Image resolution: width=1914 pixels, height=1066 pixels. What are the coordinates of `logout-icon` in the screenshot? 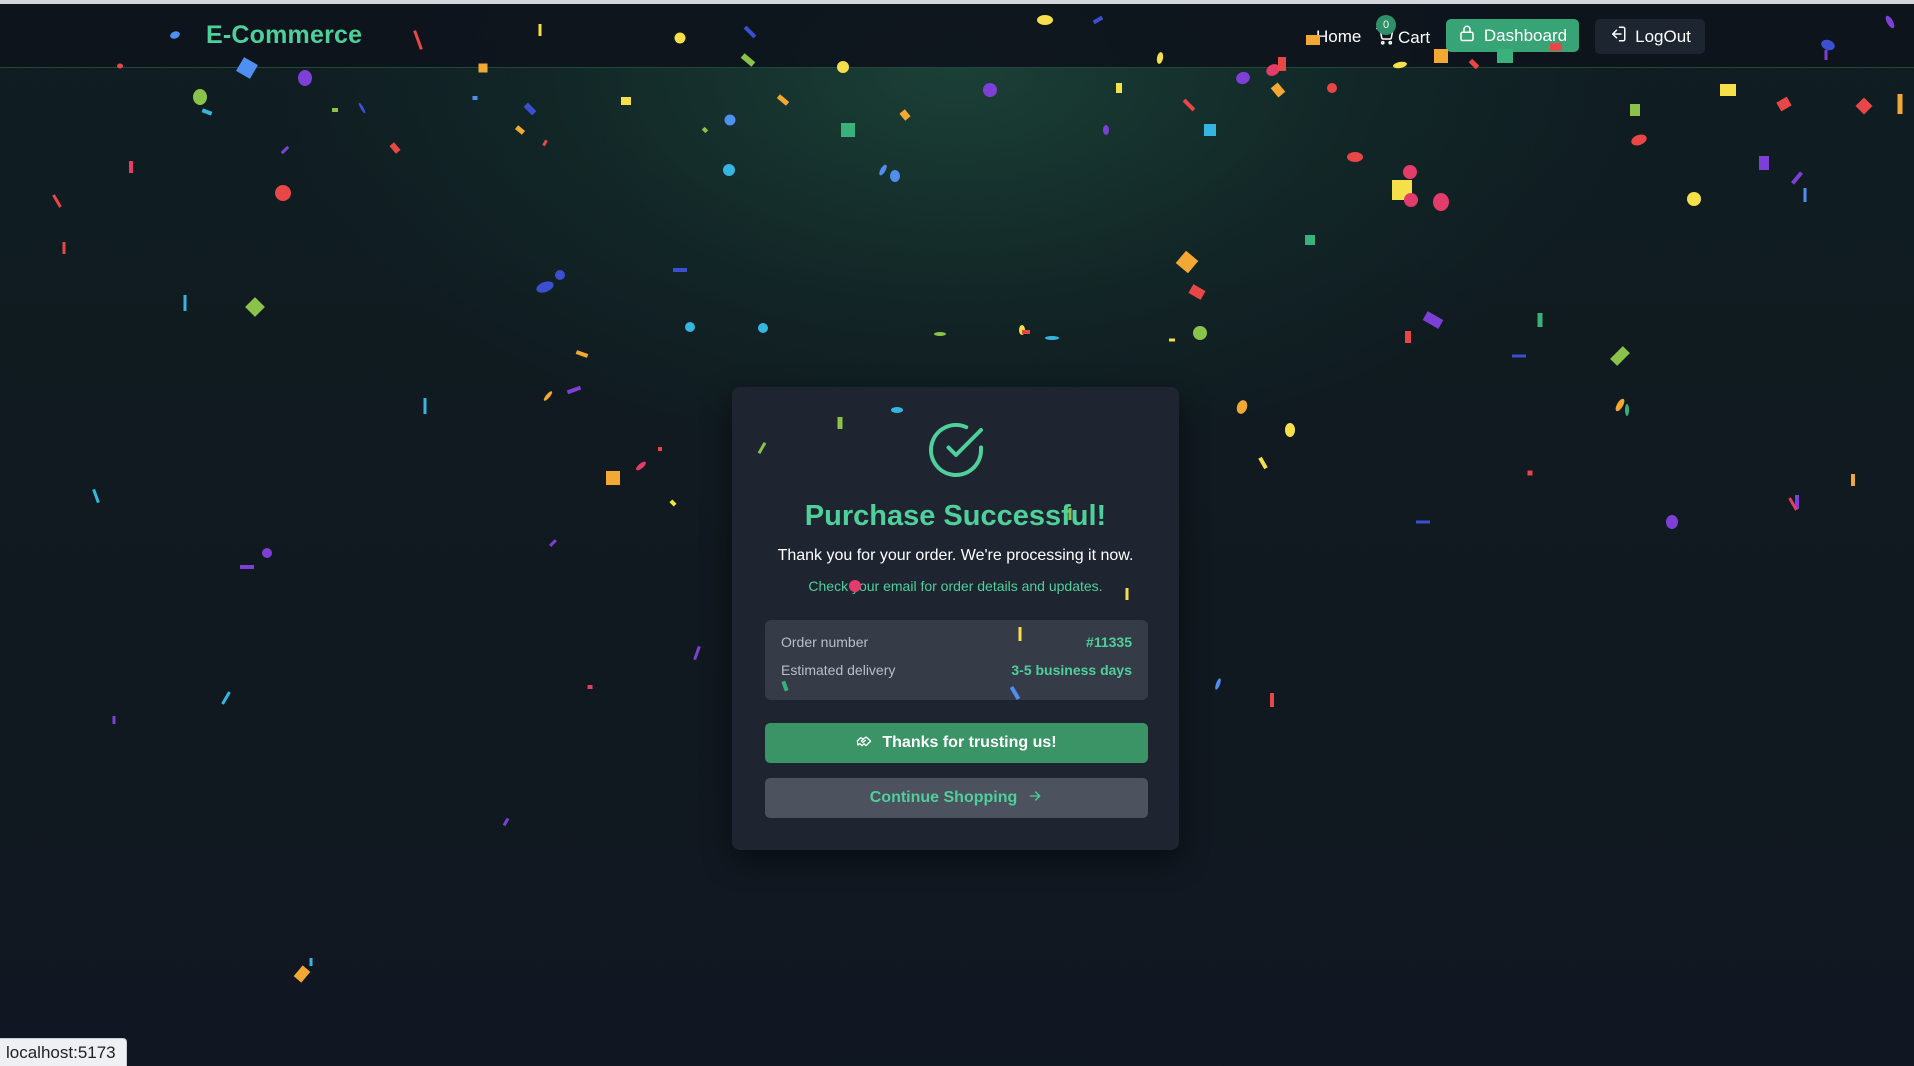 It's located at (1618, 36).